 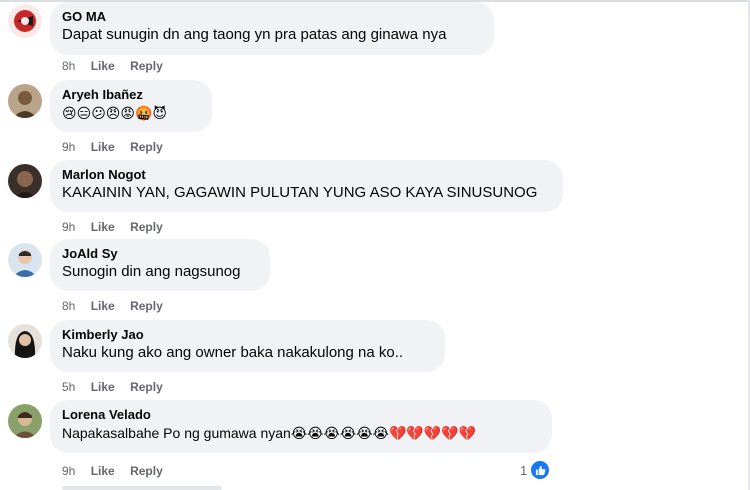 I want to click on comment-time: 5h, so click(x=68, y=387).